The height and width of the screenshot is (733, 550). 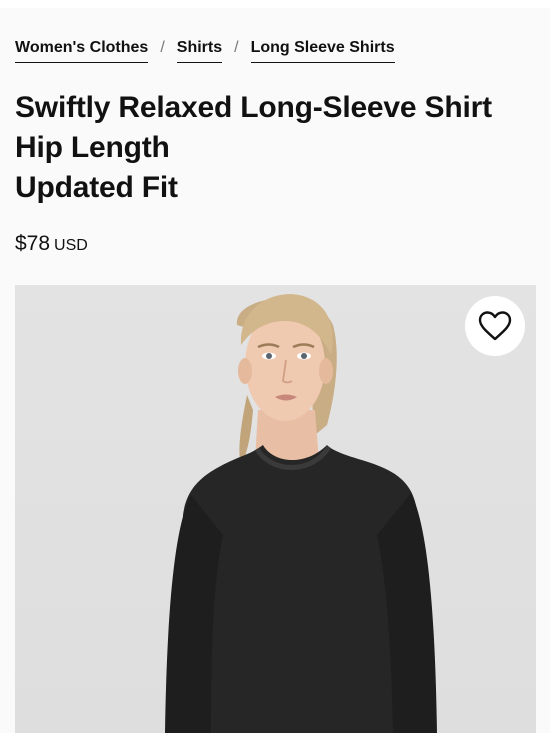 What do you see at coordinates (322, 50) in the screenshot?
I see `breadcrumb-link-long-sleeve-shirts: Long Sleeve Shirts` at bounding box center [322, 50].